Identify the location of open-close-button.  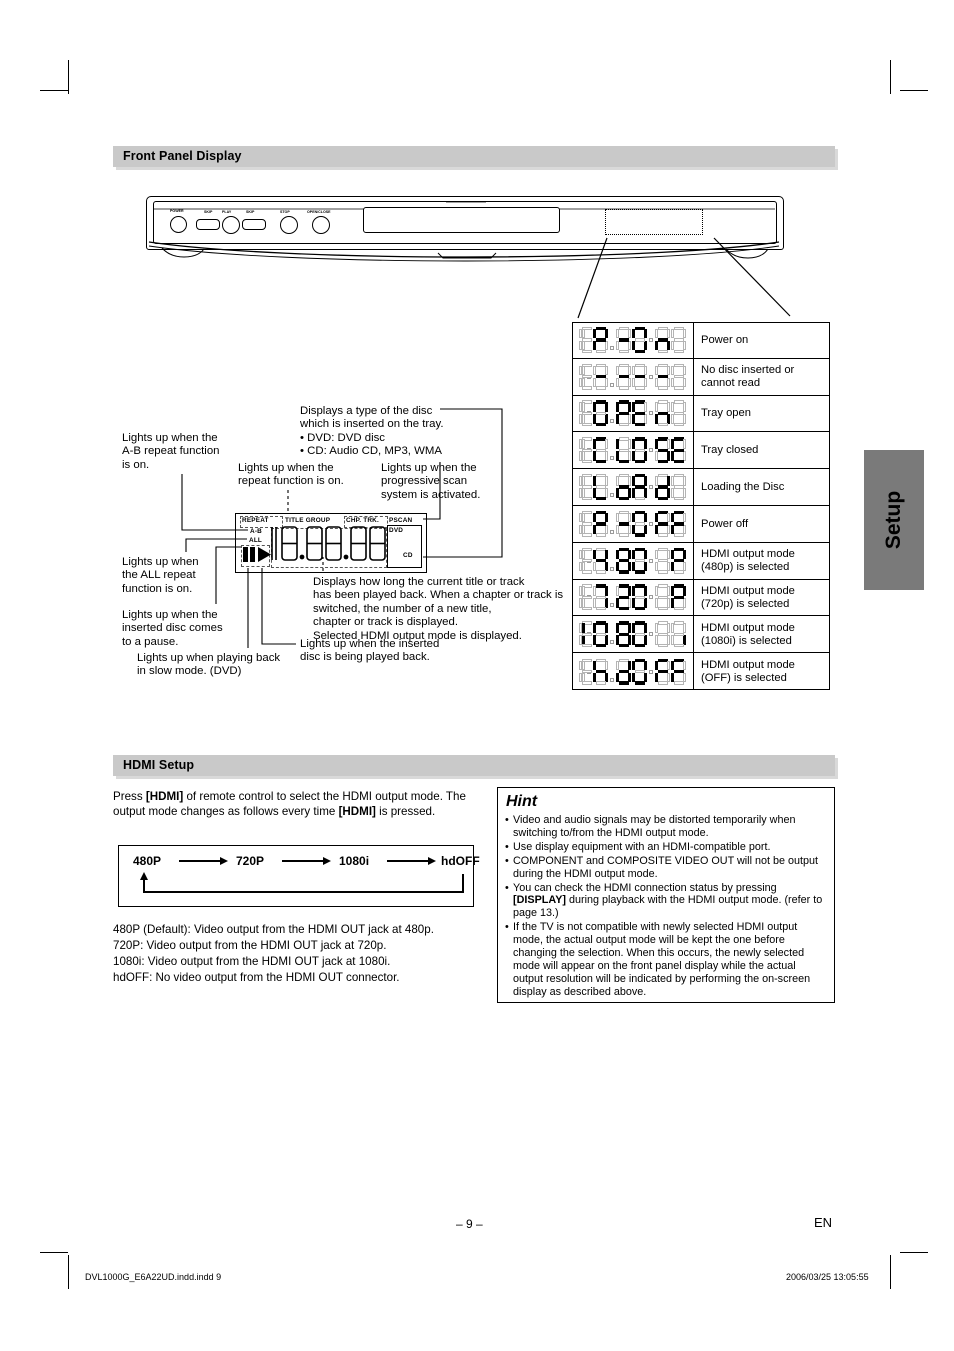
(321, 225).